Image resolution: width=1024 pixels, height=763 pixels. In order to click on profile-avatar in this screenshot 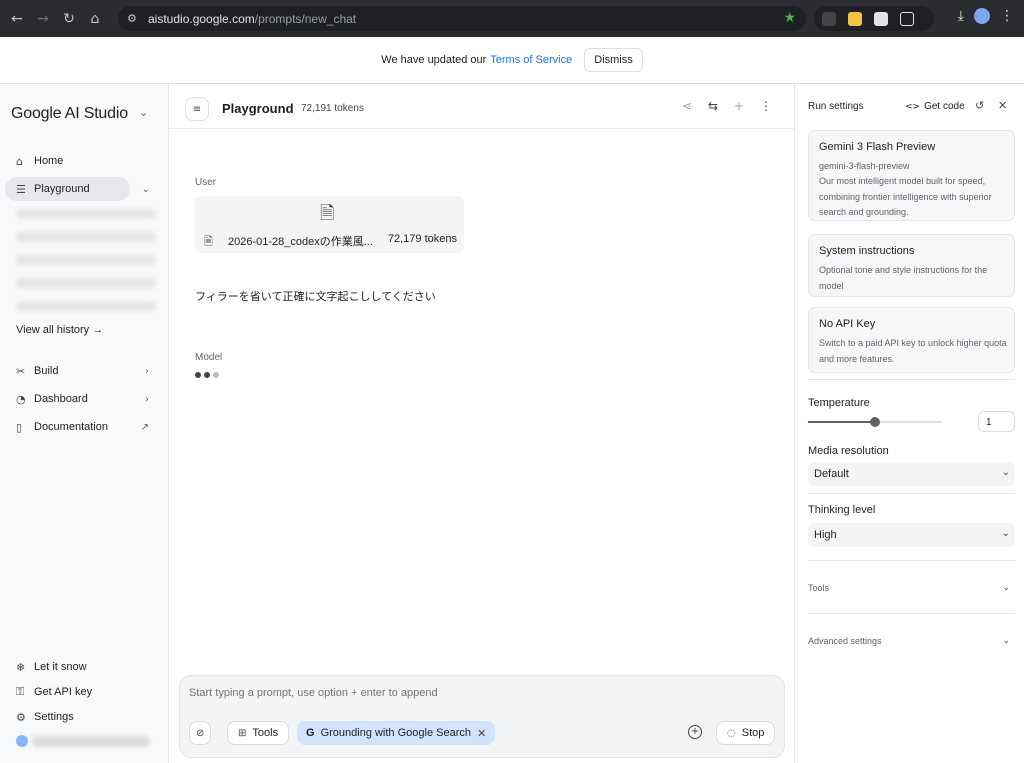, I will do `click(982, 16)`.